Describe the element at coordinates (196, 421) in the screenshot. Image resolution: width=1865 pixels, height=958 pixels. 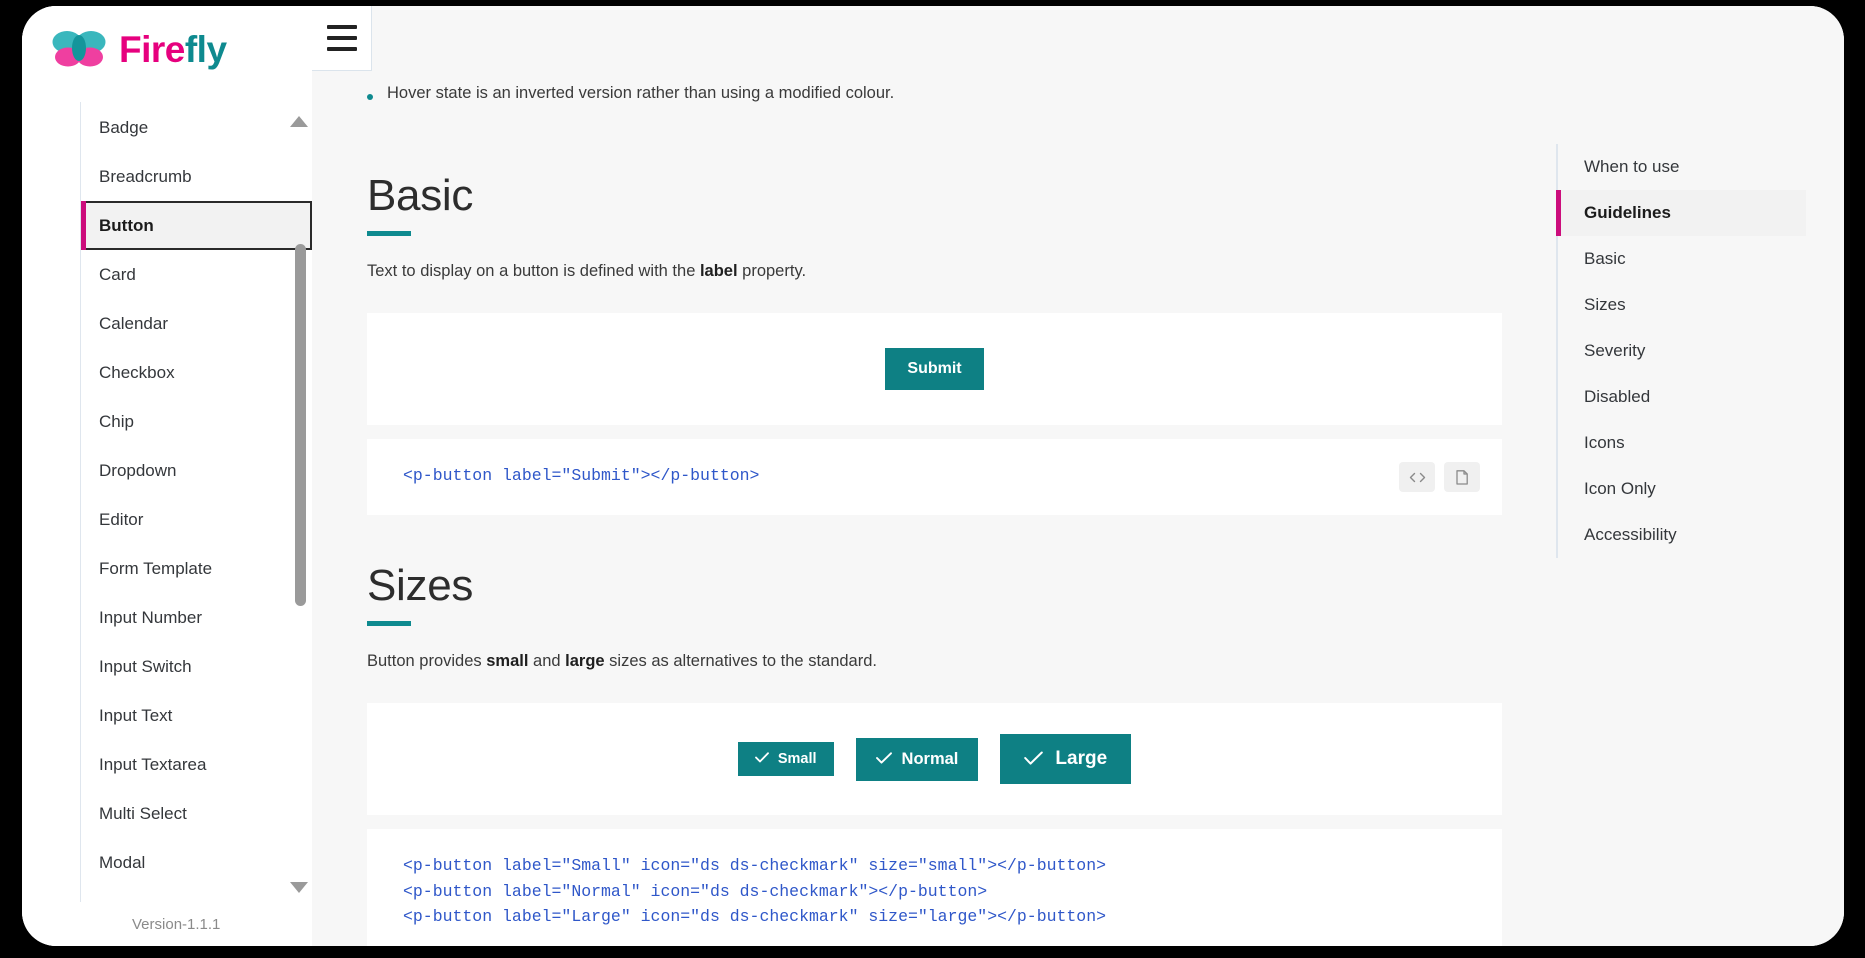
I see `sidebar-item-chip: Chip` at that location.